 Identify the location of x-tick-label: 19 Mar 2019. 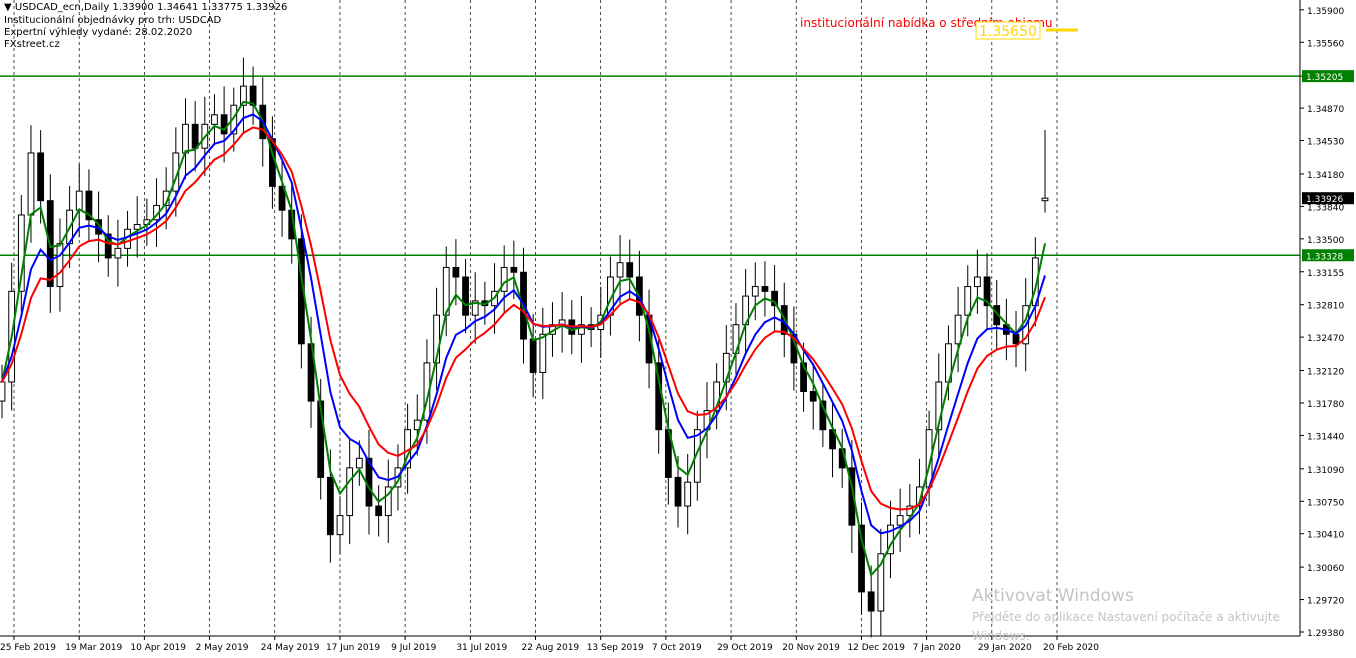
(93, 648).